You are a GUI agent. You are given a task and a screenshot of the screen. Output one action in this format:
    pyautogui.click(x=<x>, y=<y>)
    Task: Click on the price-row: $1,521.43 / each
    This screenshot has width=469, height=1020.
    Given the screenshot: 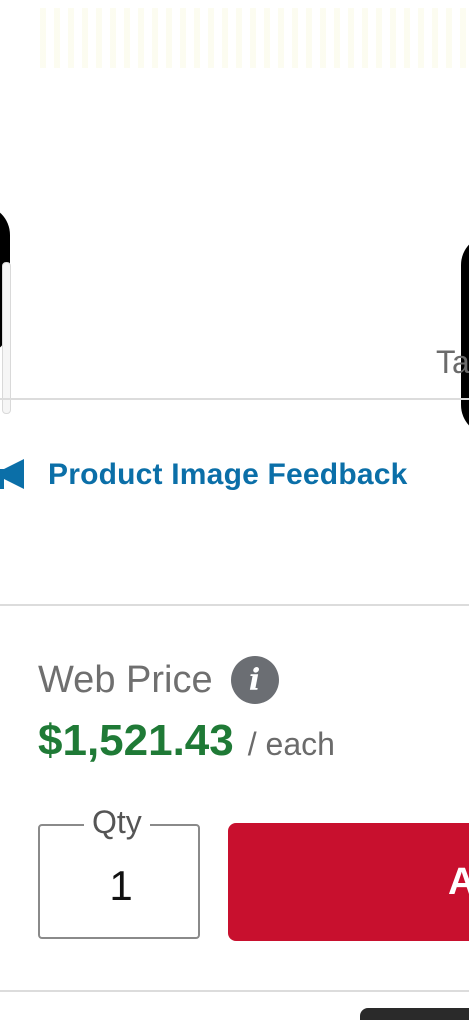 What is the action you would take?
    pyautogui.click(x=186, y=741)
    